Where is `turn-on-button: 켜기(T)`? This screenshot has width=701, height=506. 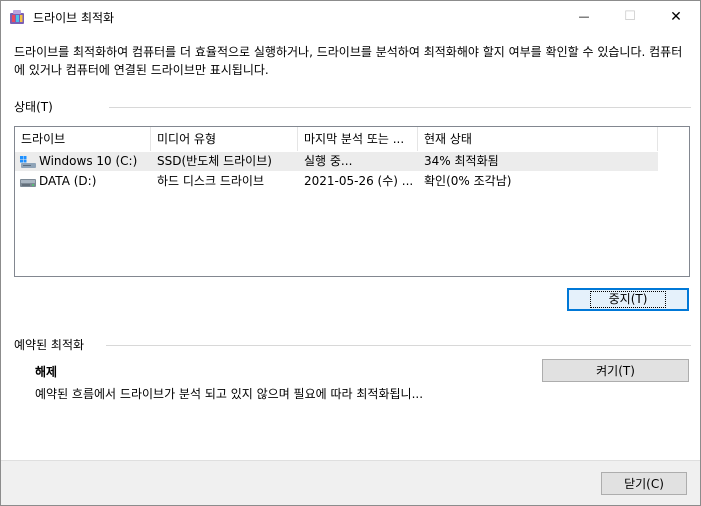 turn-on-button: 켜기(T) is located at coordinates (615, 370).